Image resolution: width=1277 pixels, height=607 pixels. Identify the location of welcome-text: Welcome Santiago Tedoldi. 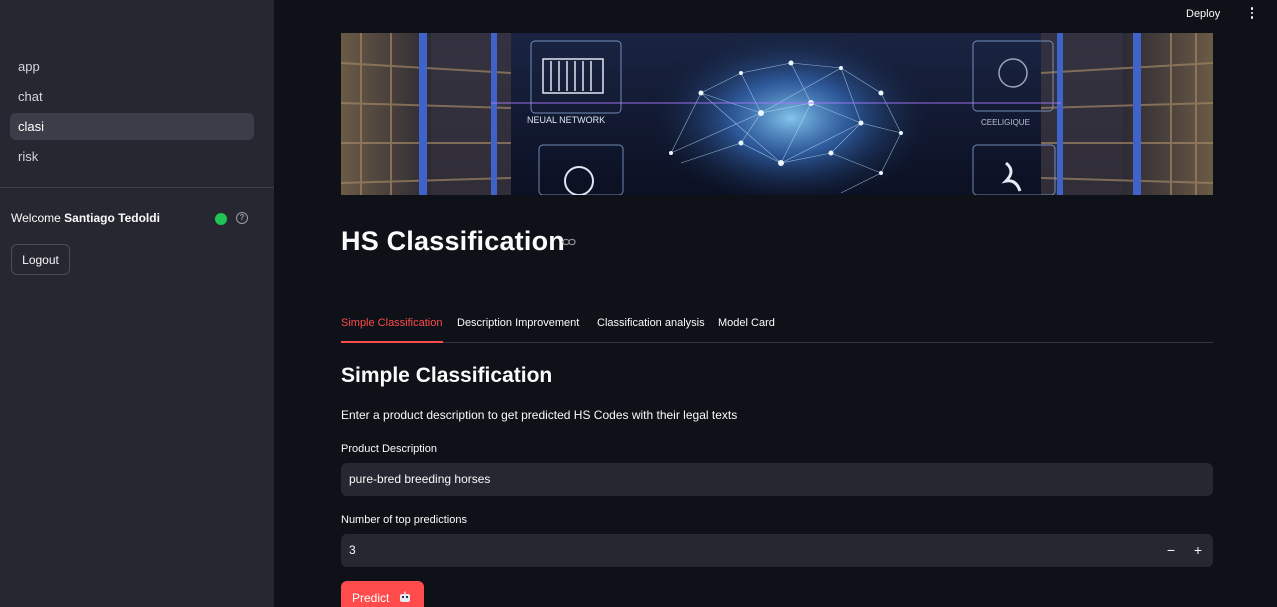
(85, 218).